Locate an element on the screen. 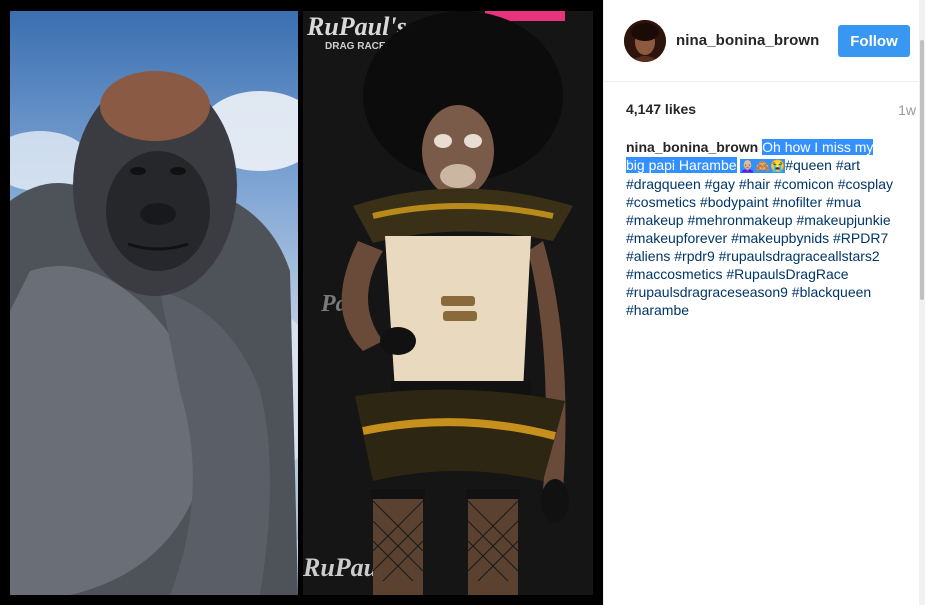 The image size is (925, 605). caption-emojis: 👩🏼‍🦲🙈😭 is located at coordinates (763, 166).